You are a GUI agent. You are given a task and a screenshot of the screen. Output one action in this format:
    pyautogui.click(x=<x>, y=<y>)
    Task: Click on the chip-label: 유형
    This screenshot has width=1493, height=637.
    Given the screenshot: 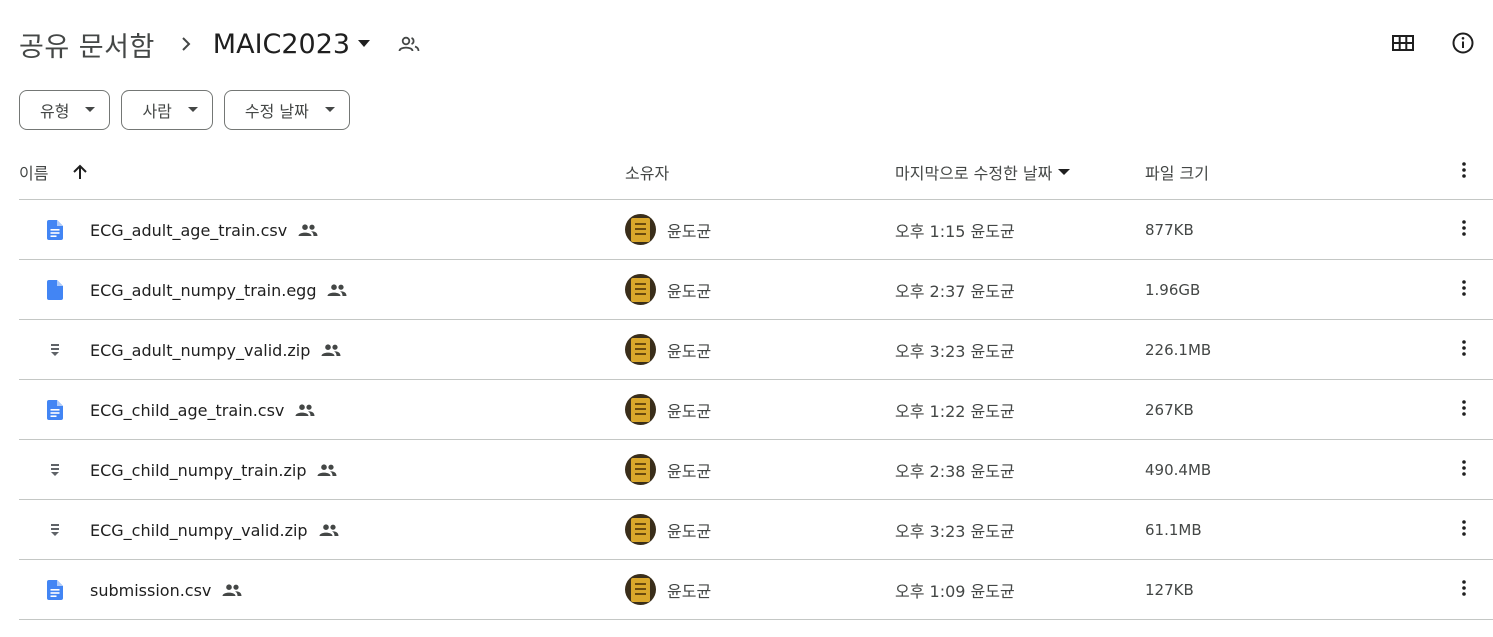 What is the action you would take?
    pyautogui.click(x=55, y=111)
    